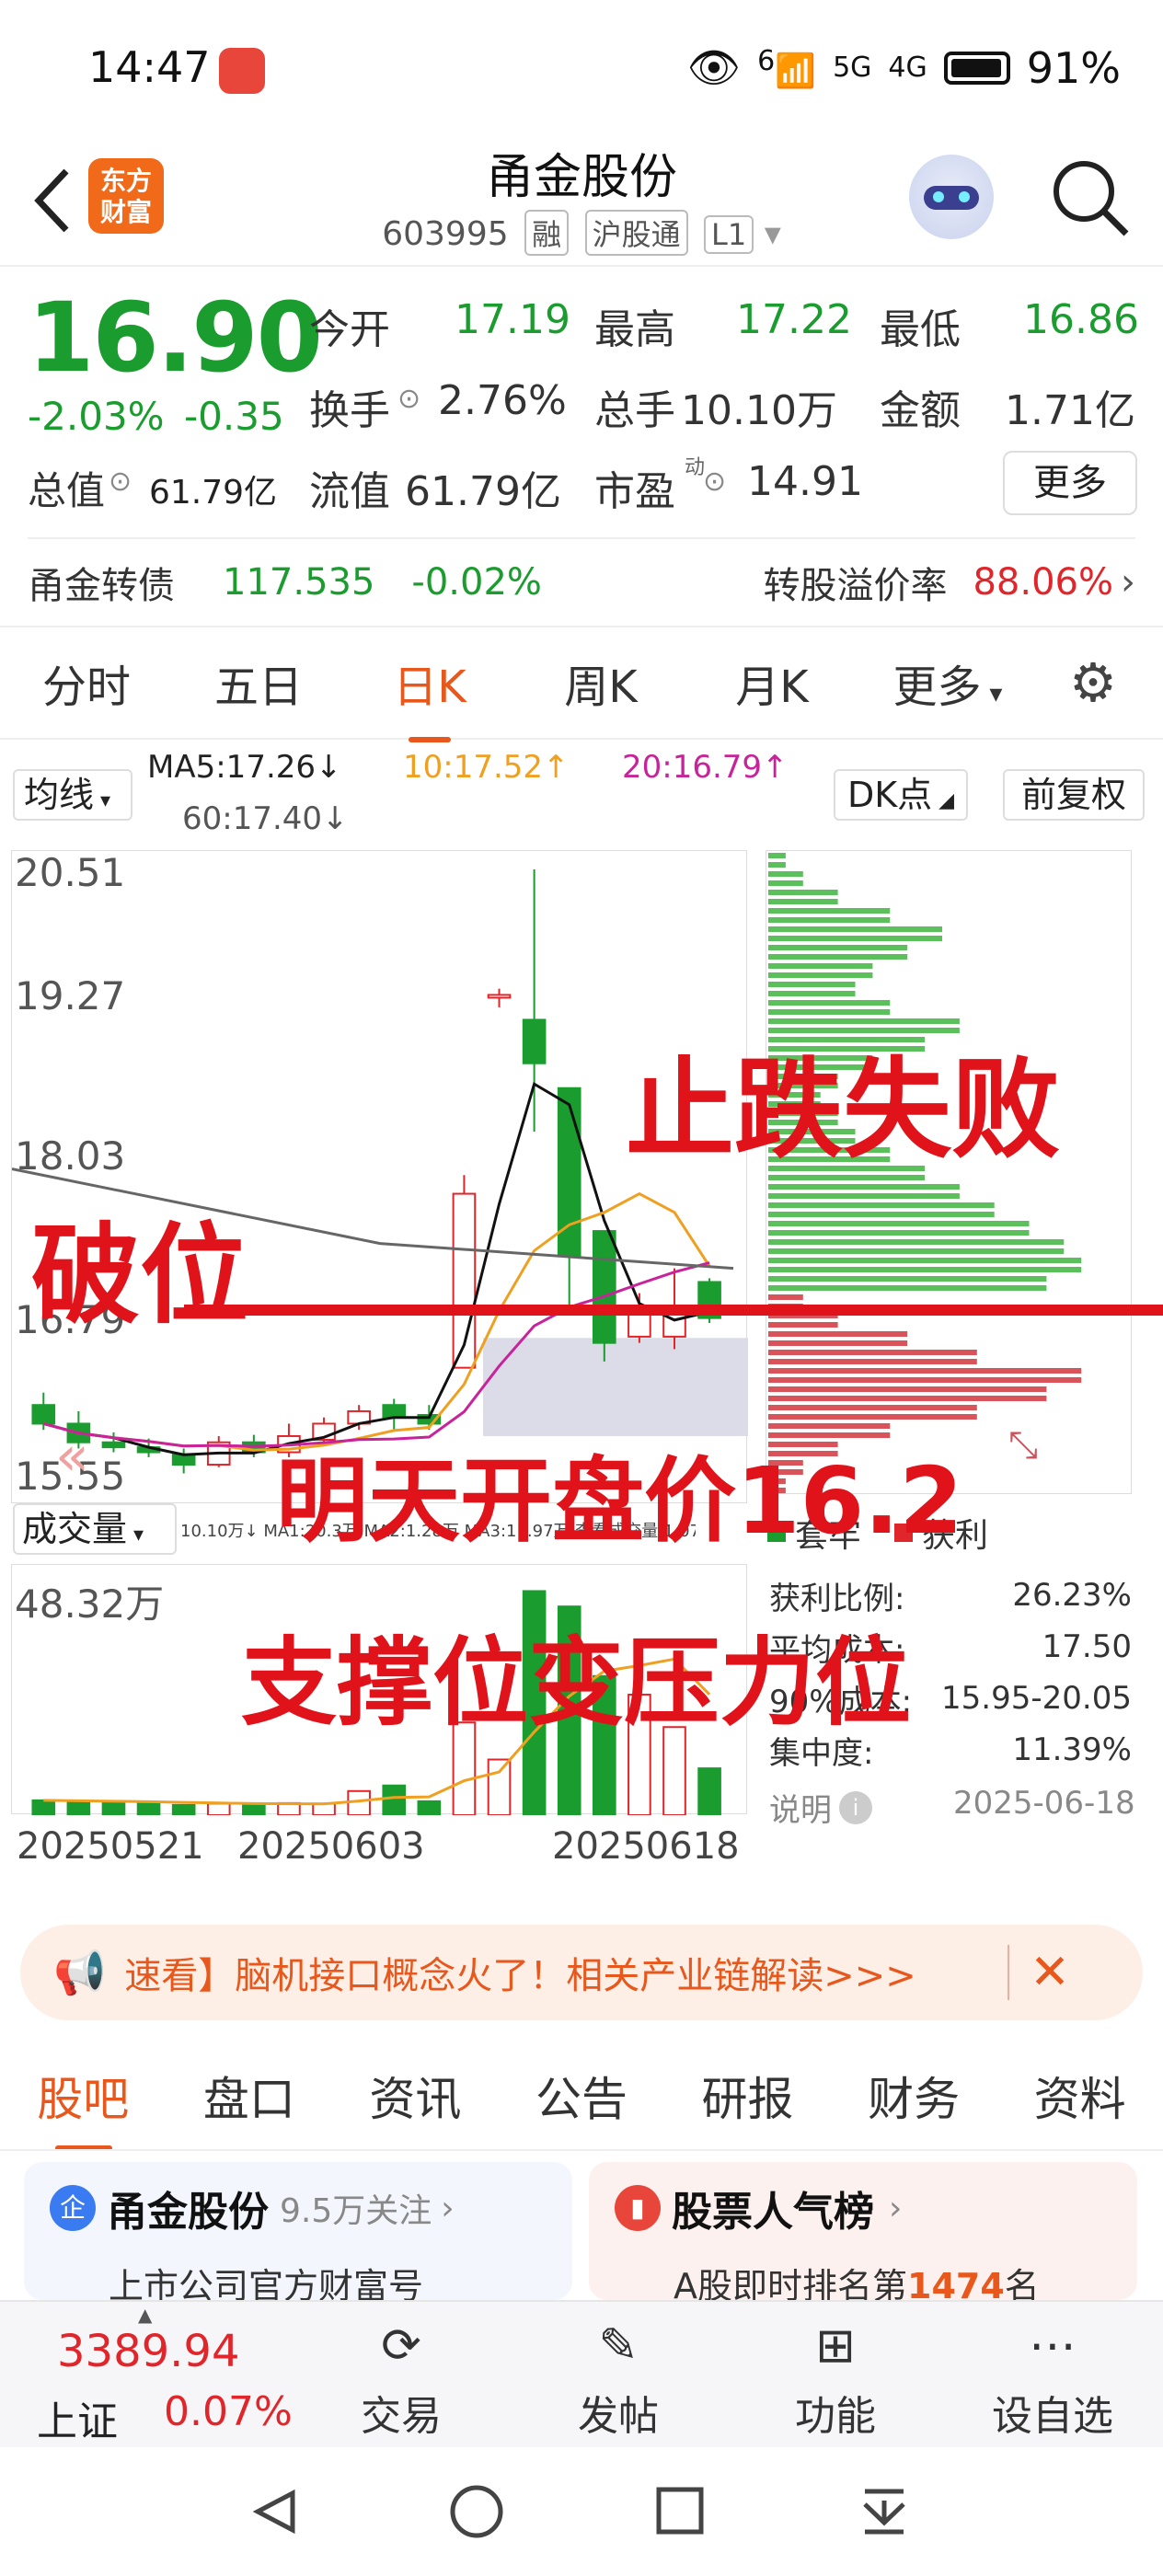 The height and width of the screenshot is (2576, 1163). What do you see at coordinates (429, 696) in the screenshot?
I see `tab-daily-k: 日K` at bounding box center [429, 696].